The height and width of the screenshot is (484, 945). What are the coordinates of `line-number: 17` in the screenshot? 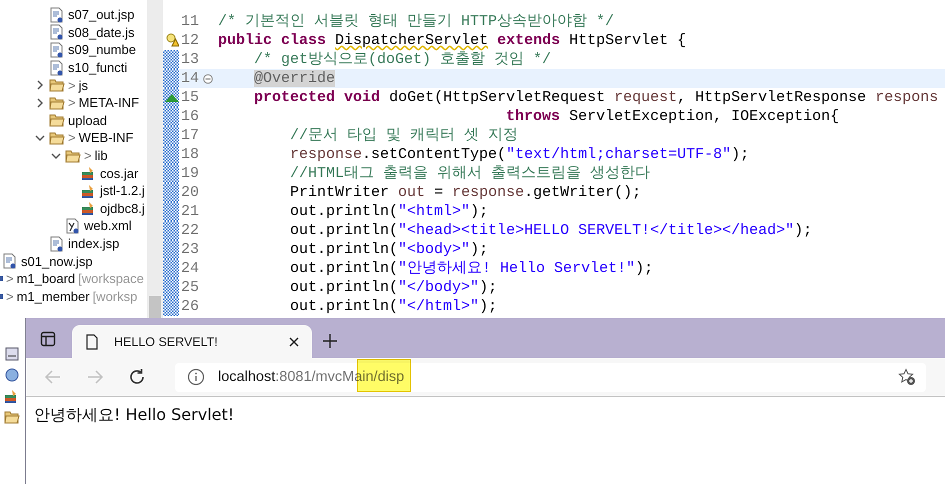 It's located at (190, 135).